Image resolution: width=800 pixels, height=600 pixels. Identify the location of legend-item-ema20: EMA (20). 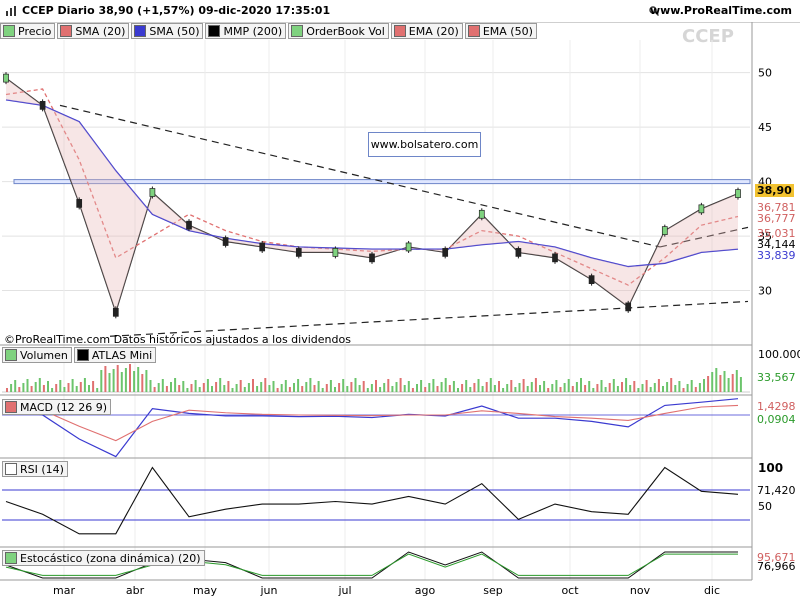
(426, 31).